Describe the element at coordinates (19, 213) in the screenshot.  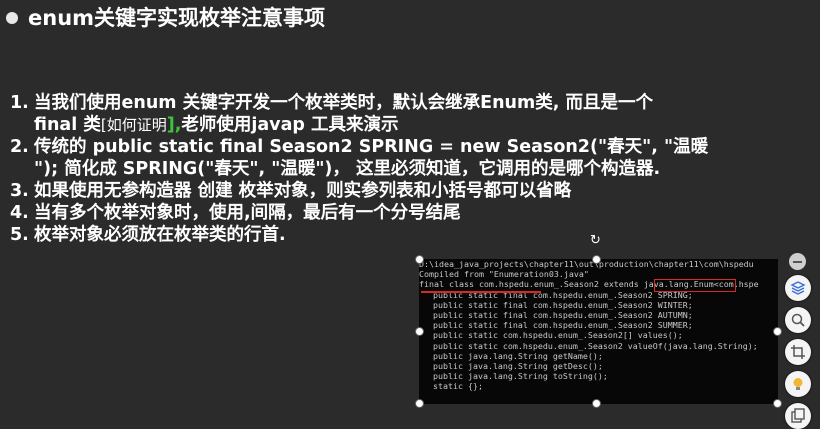
I see `list-item-number: 4.` at that location.